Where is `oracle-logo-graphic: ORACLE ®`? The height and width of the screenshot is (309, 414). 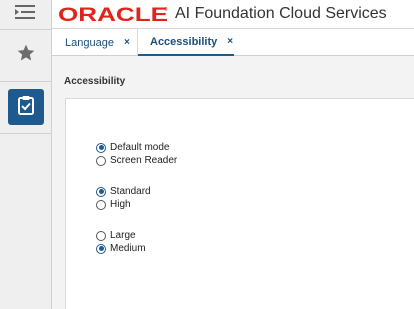 oracle-logo-graphic: ORACLE ® is located at coordinates (113, 14).